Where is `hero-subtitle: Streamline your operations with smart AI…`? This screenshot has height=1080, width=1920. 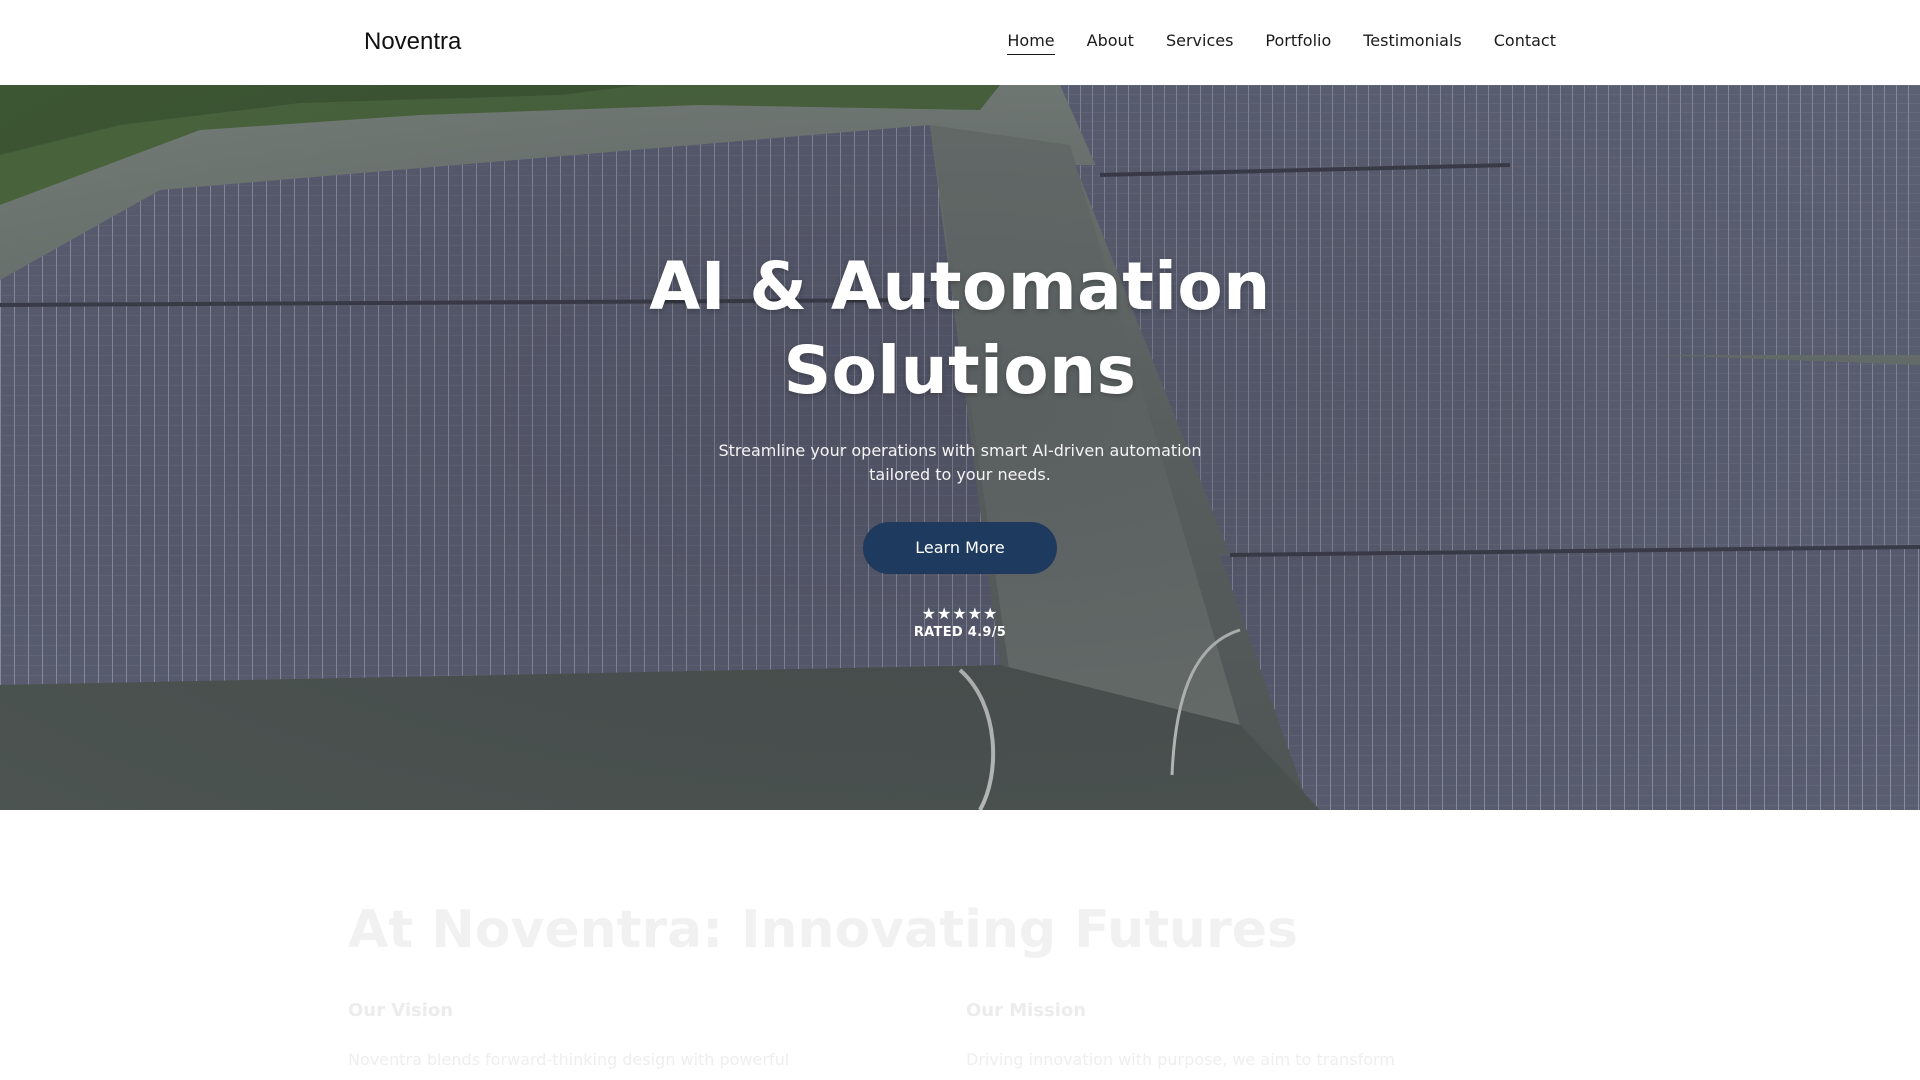 hero-subtitle: Streamline your operations with smart AI… is located at coordinates (960, 462).